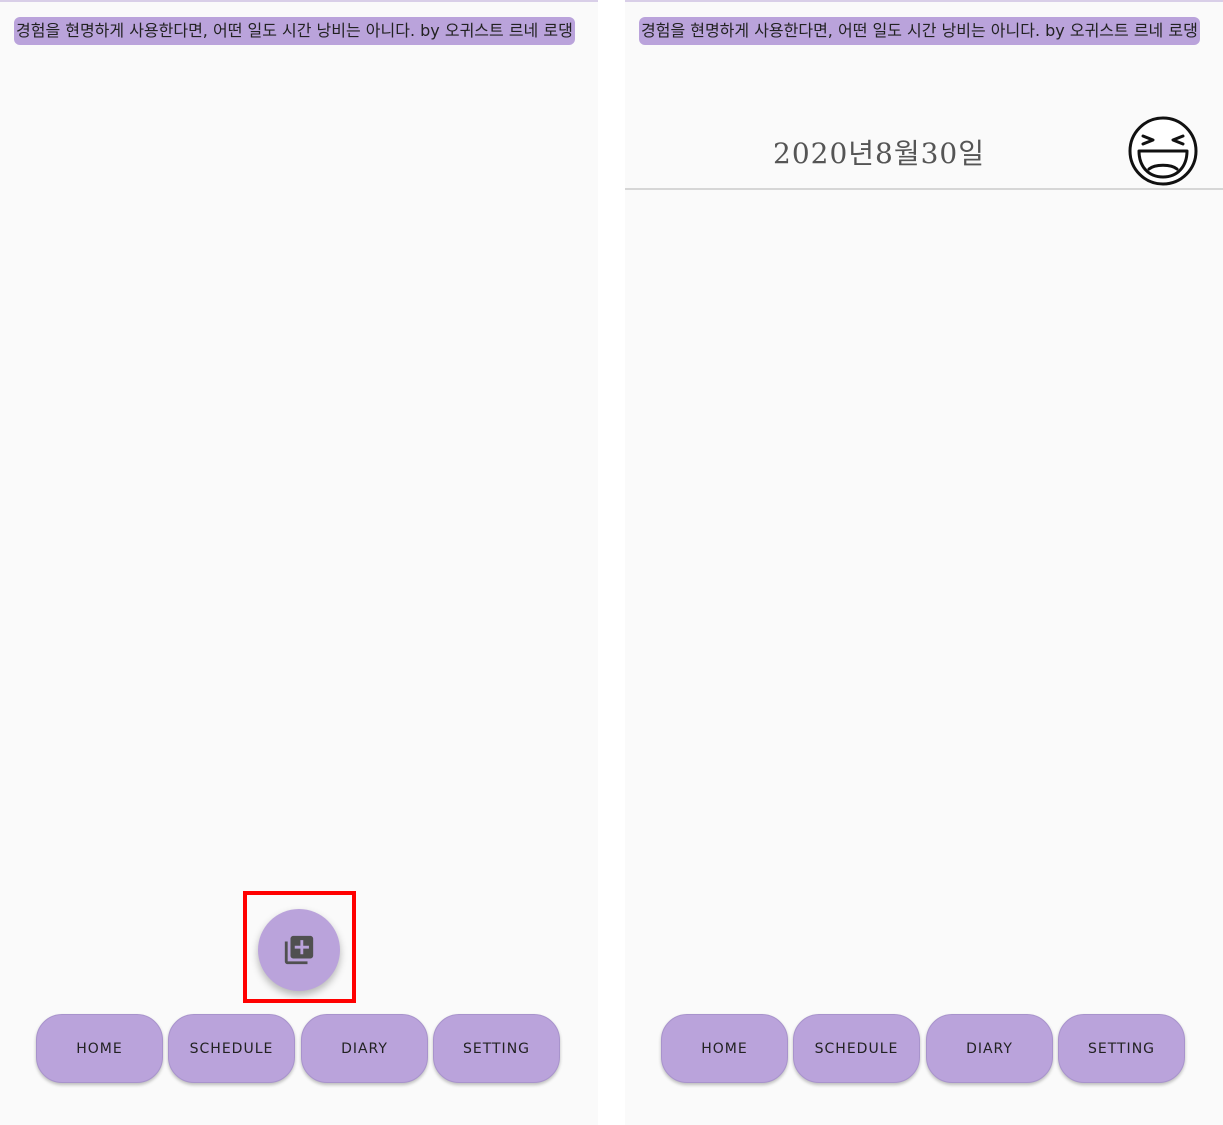 This screenshot has width=1223, height=1125. What do you see at coordinates (1163, 151) in the screenshot?
I see `laughing-face-icon` at bounding box center [1163, 151].